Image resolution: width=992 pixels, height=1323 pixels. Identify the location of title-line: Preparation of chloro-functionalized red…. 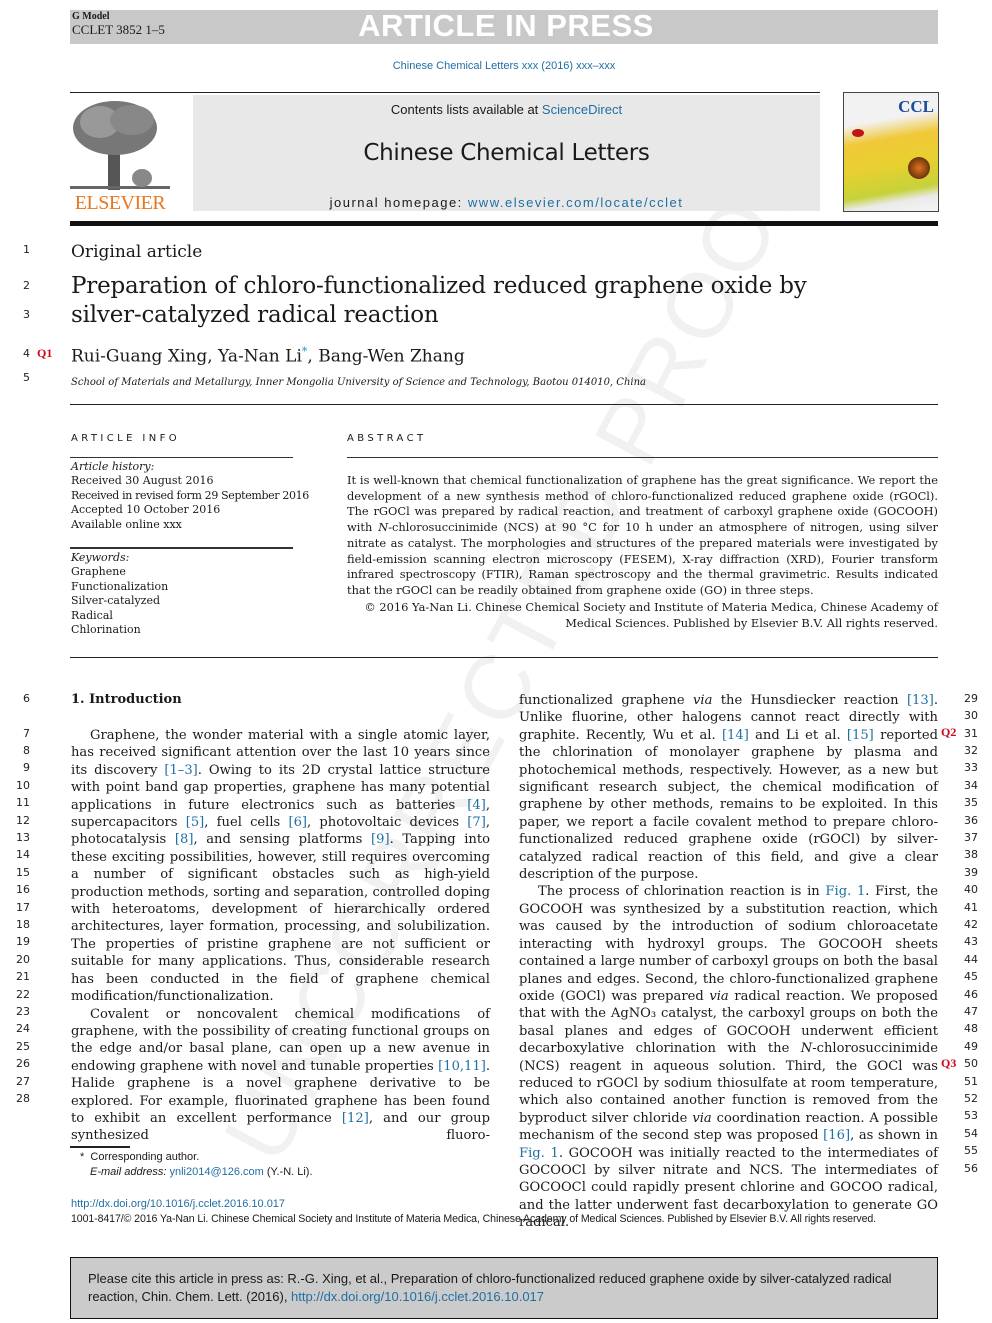
(439, 286).